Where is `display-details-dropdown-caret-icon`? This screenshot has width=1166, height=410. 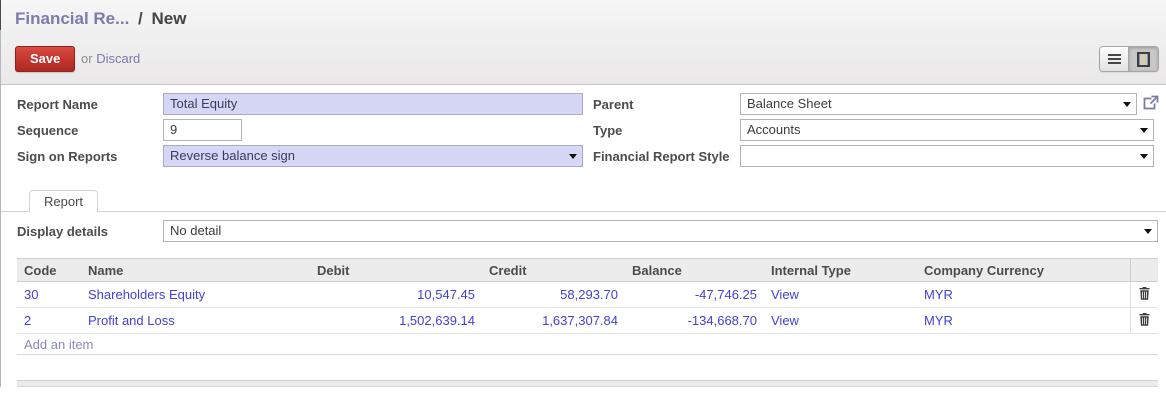 display-details-dropdown-caret-icon is located at coordinates (1148, 231).